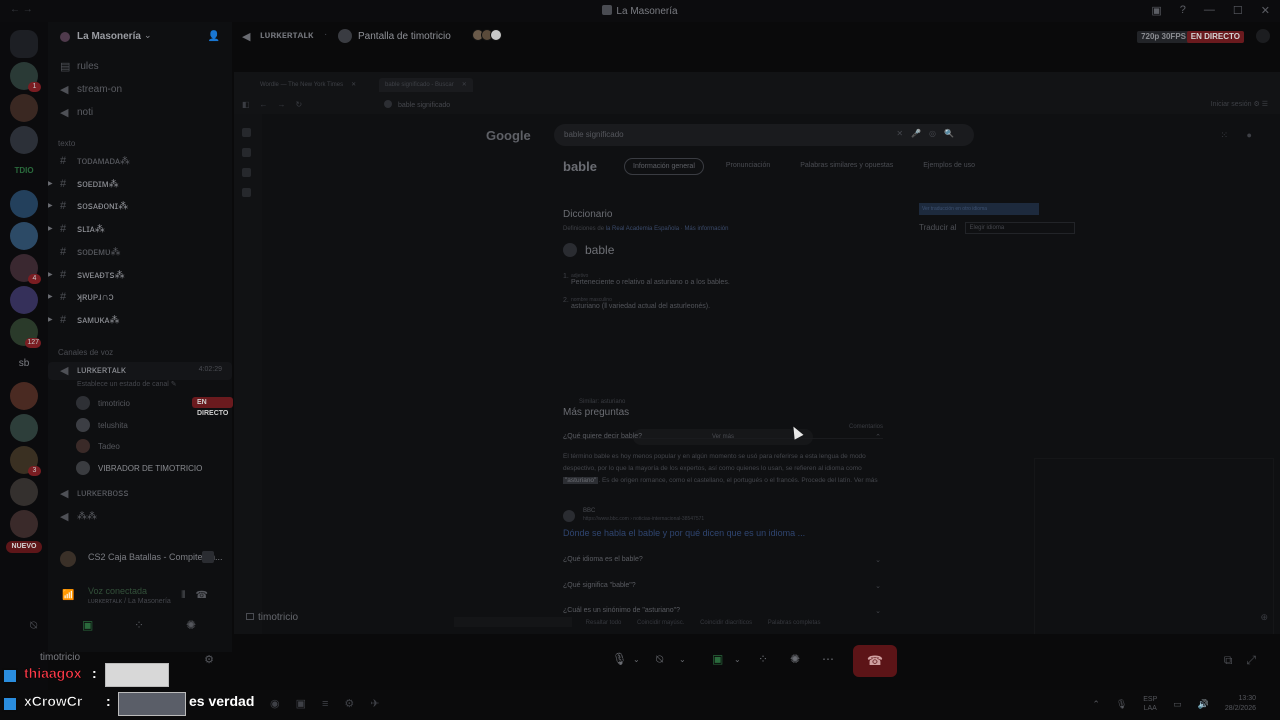 This screenshot has height=720, width=1280. I want to click on find-option: Coincidir diacríticos, so click(726, 623).